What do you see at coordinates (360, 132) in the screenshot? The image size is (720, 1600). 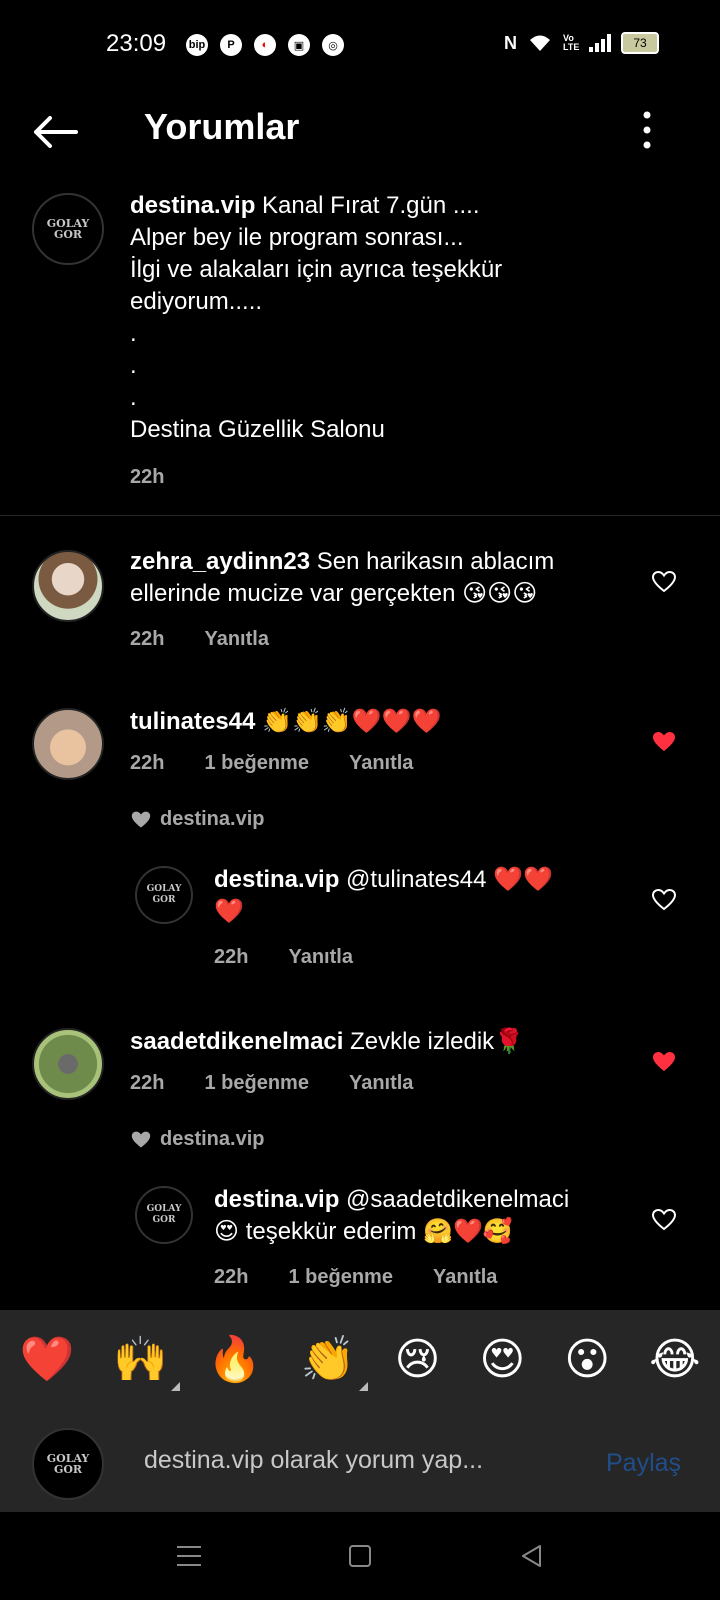 I see `header-bar` at bounding box center [360, 132].